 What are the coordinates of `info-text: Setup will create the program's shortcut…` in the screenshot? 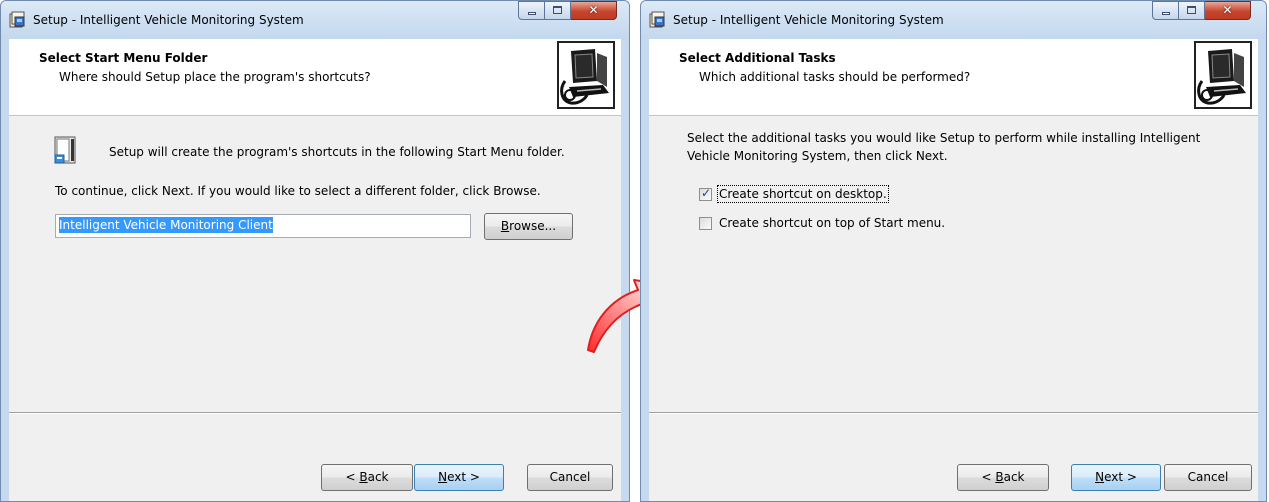 It's located at (337, 152).